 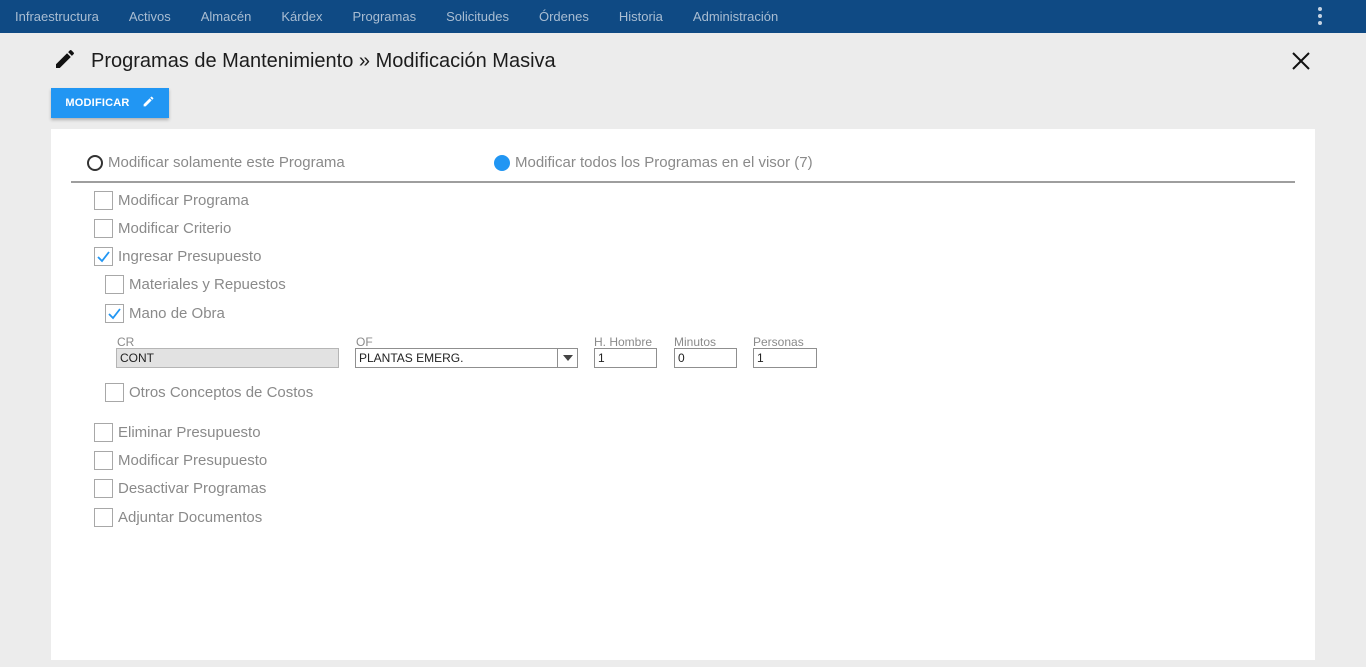 I want to click on checkbox-label: Modificar Programa, so click(x=183, y=200).